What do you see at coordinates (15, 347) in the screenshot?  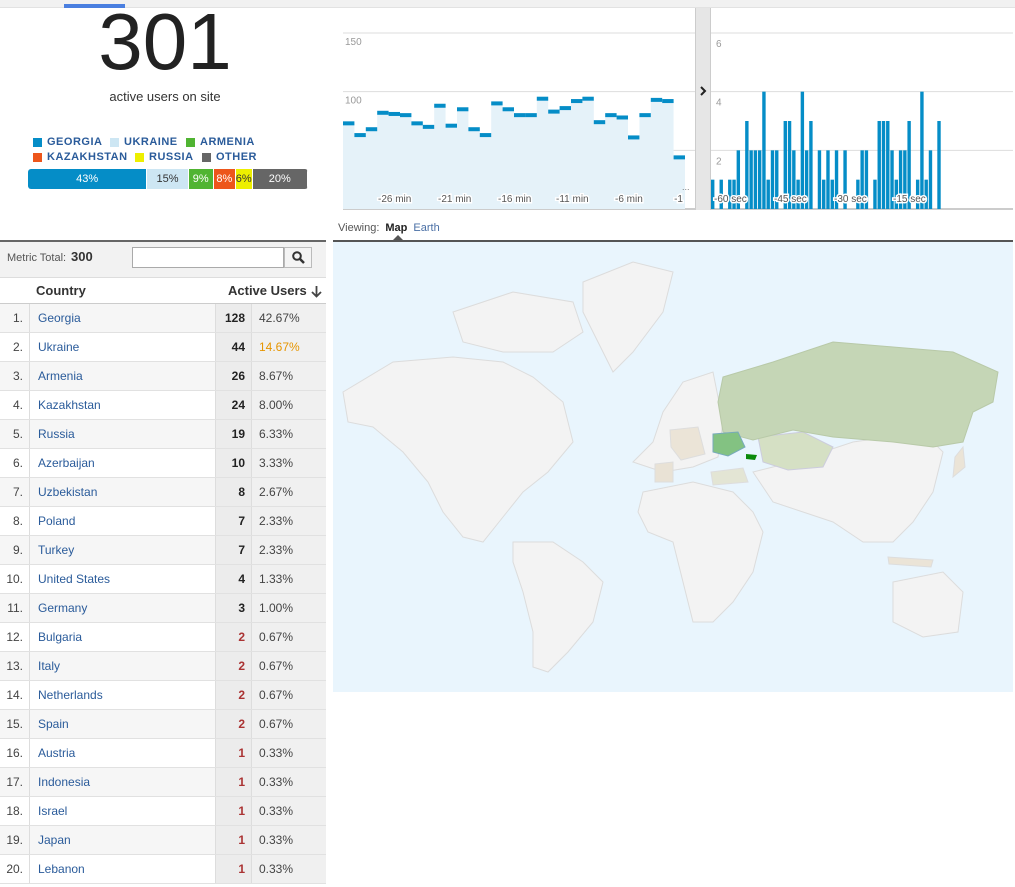 I see `row-index: 2.` at bounding box center [15, 347].